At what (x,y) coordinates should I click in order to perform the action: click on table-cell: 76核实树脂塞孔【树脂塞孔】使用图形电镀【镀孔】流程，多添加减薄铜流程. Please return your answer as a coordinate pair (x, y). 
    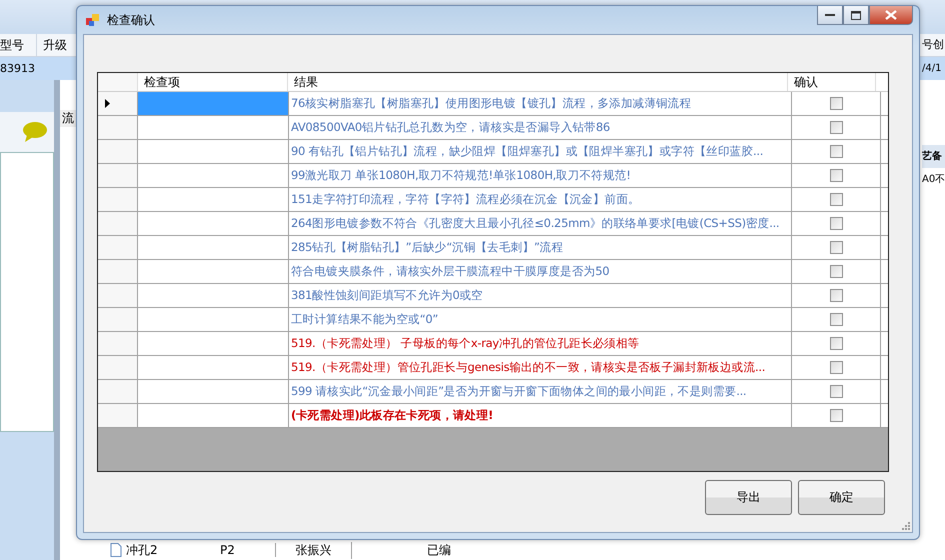
    Looking at the image, I should click on (540, 103).